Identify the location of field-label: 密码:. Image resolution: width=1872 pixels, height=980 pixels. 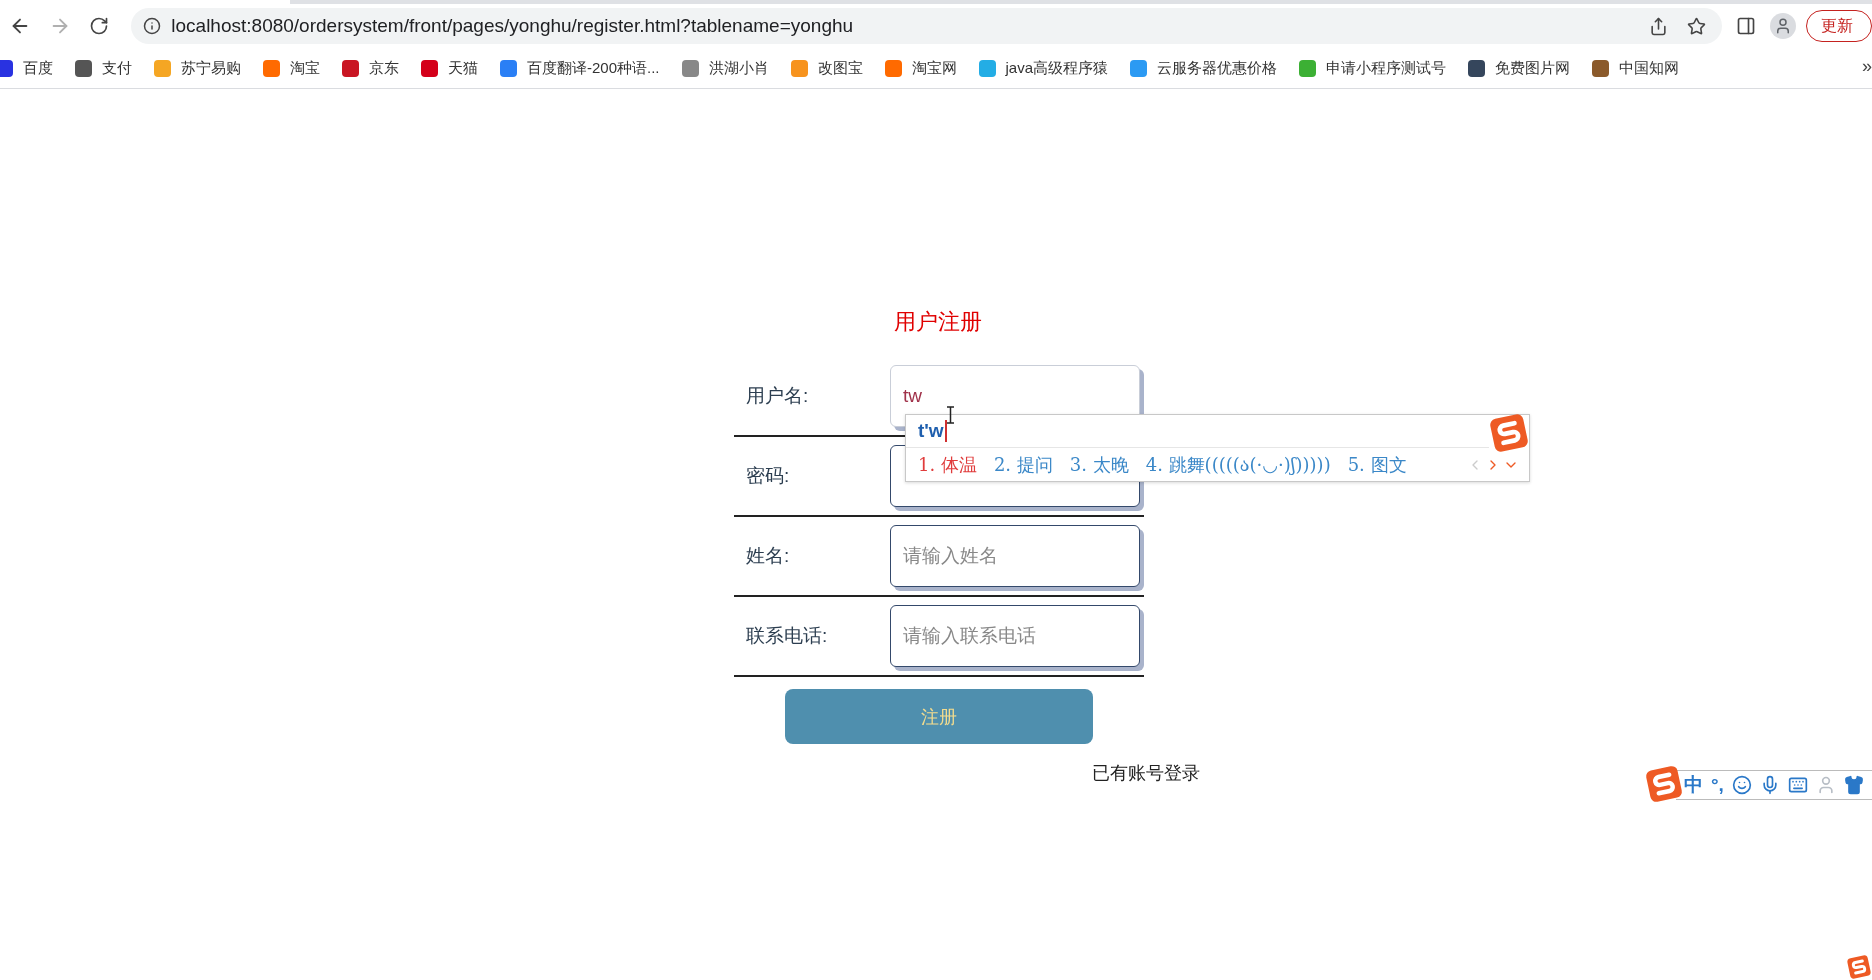
(768, 476).